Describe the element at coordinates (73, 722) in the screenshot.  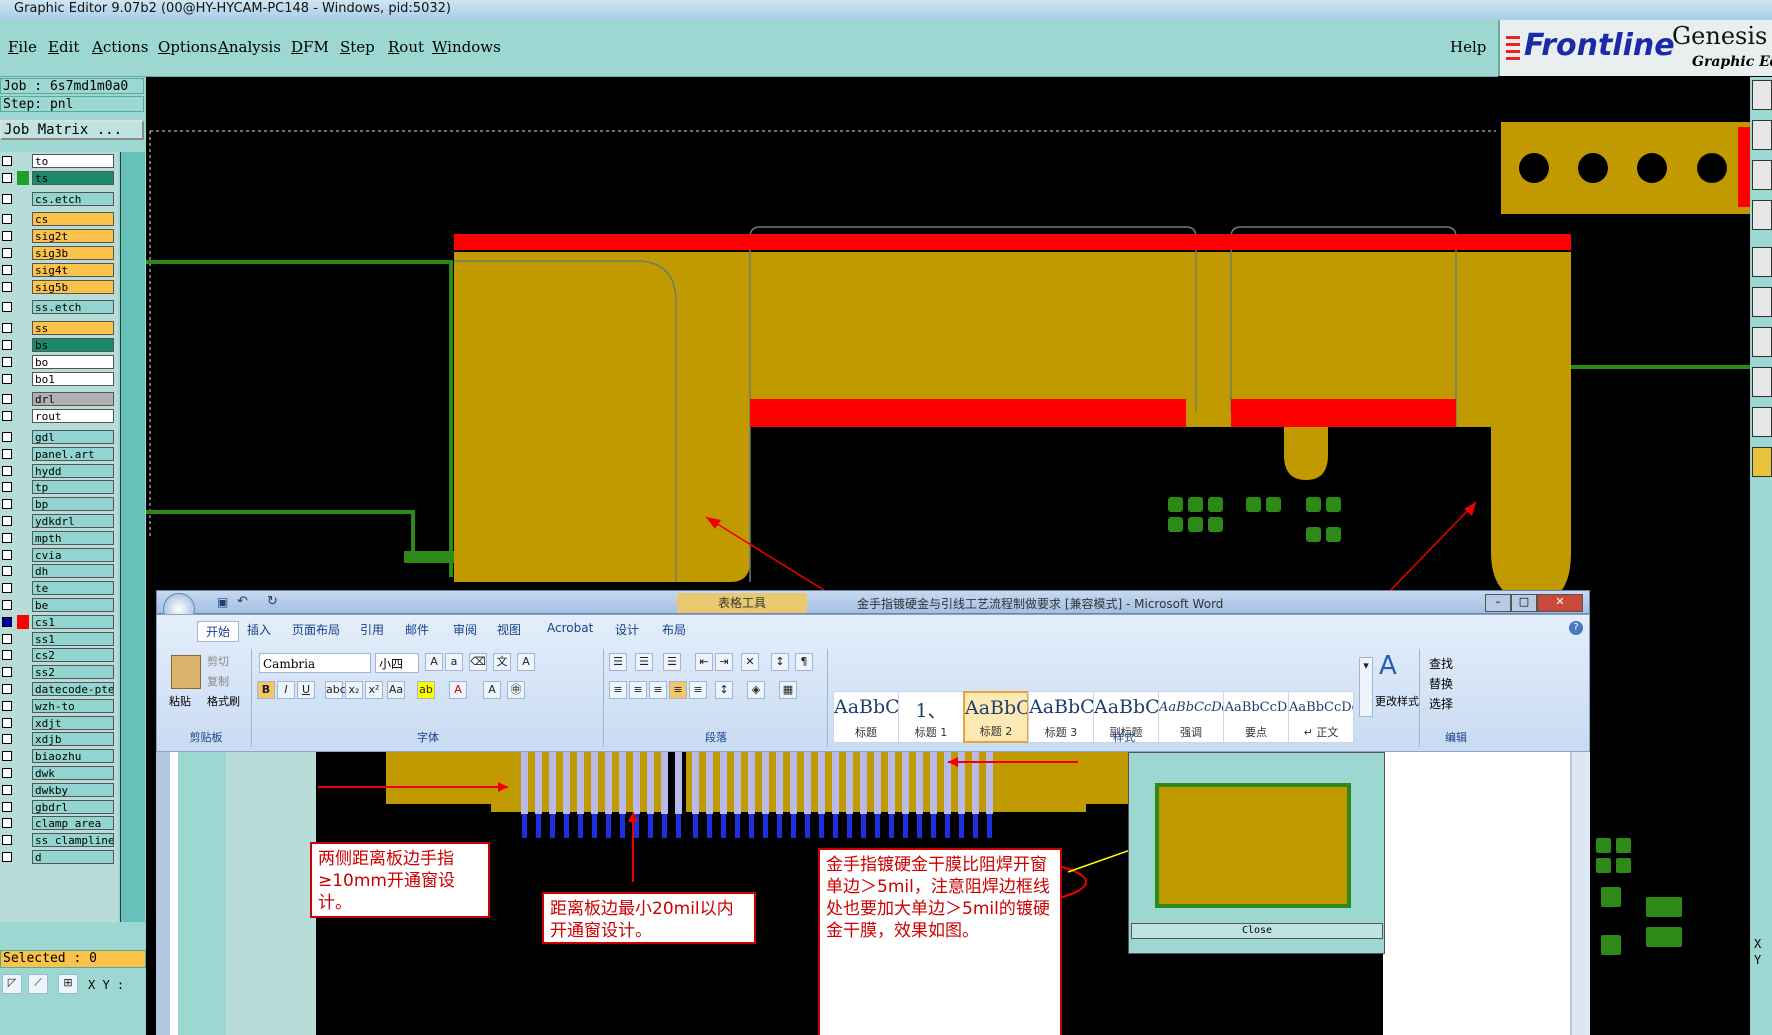
I see `layer-name: xdjt` at that location.